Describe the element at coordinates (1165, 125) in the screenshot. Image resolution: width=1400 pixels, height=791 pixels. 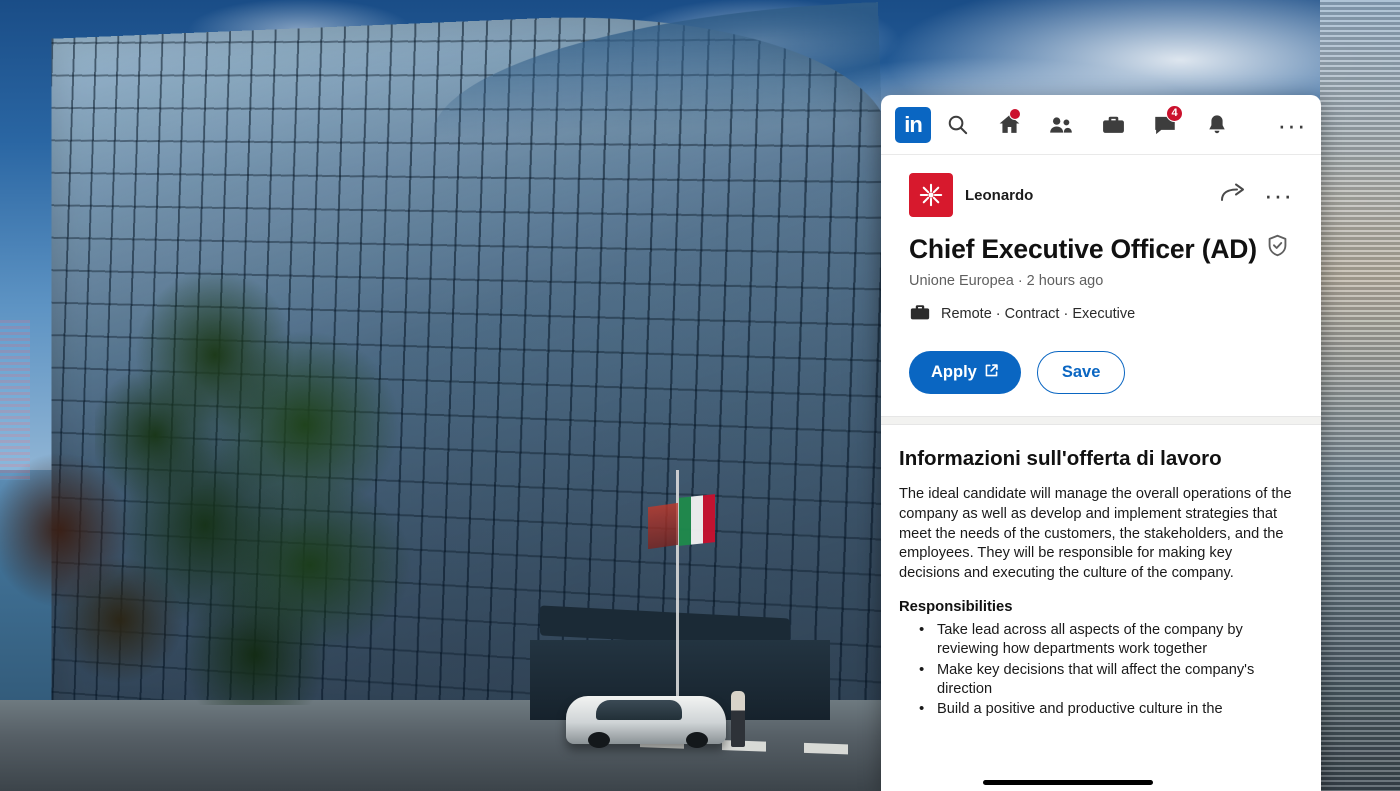
I see `messaging-icon: 4` at that location.